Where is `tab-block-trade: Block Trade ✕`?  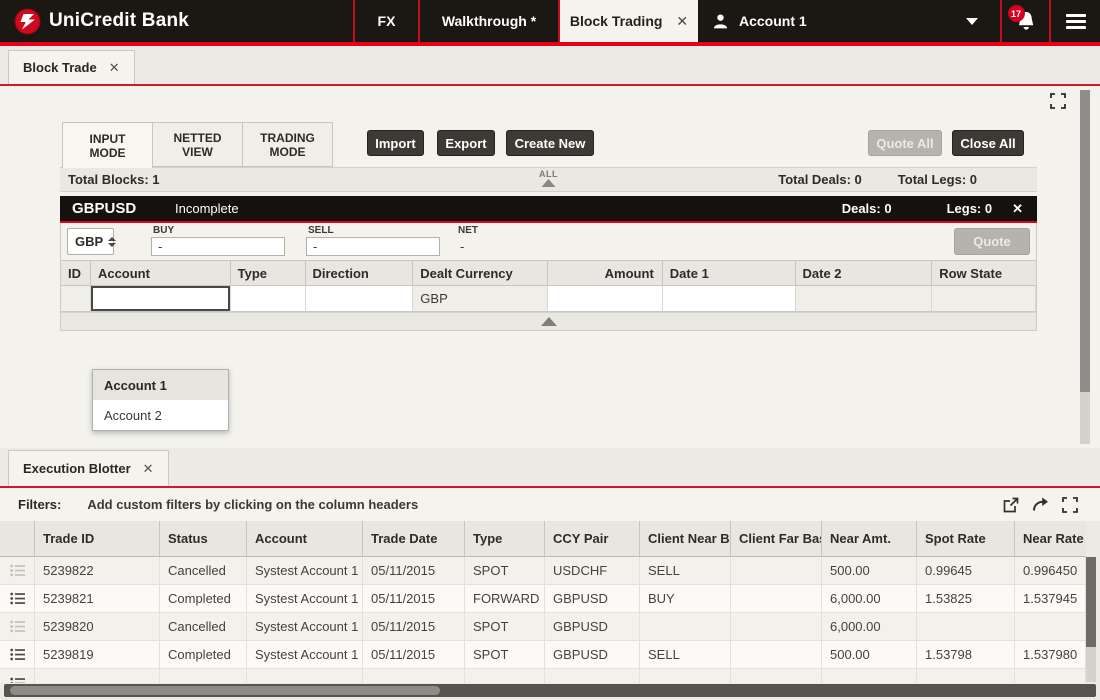
tab-block-trade: Block Trade ✕ is located at coordinates (71, 67).